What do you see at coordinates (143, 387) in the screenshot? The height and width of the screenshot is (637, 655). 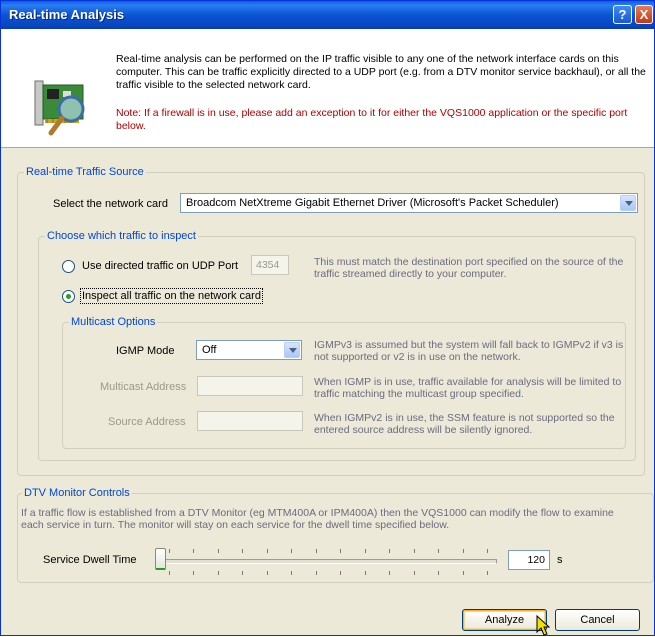 I see `multicast-address-label: Multicast Address` at bounding box center [143, 387].